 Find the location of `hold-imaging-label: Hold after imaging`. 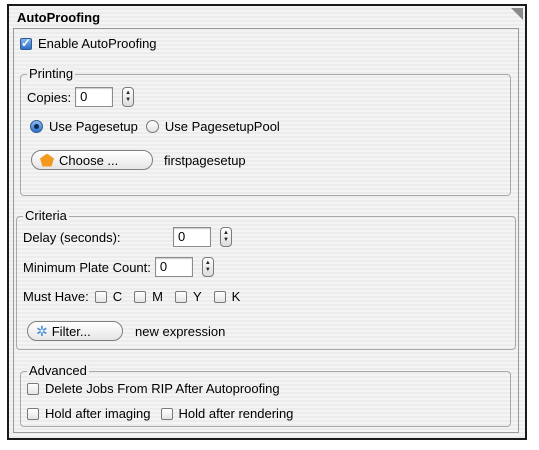

hold-imaging-label: Hold after imaging is located at coordinates (98, 413).